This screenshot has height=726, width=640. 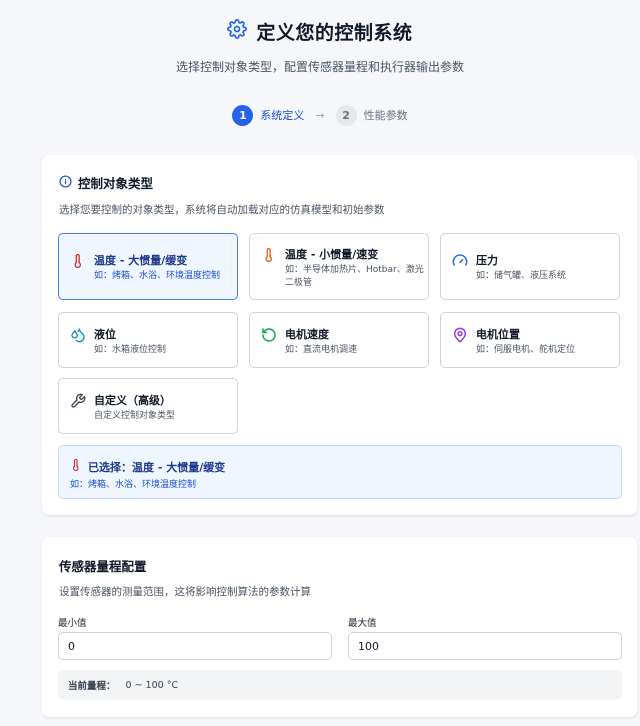 I want to click on option-level: 液位 如：水箱液位控制, so click(x=148, y=340).